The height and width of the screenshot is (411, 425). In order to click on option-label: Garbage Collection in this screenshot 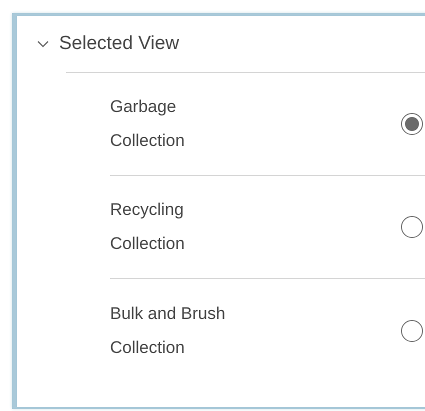, I will do `click(148, 124)`.